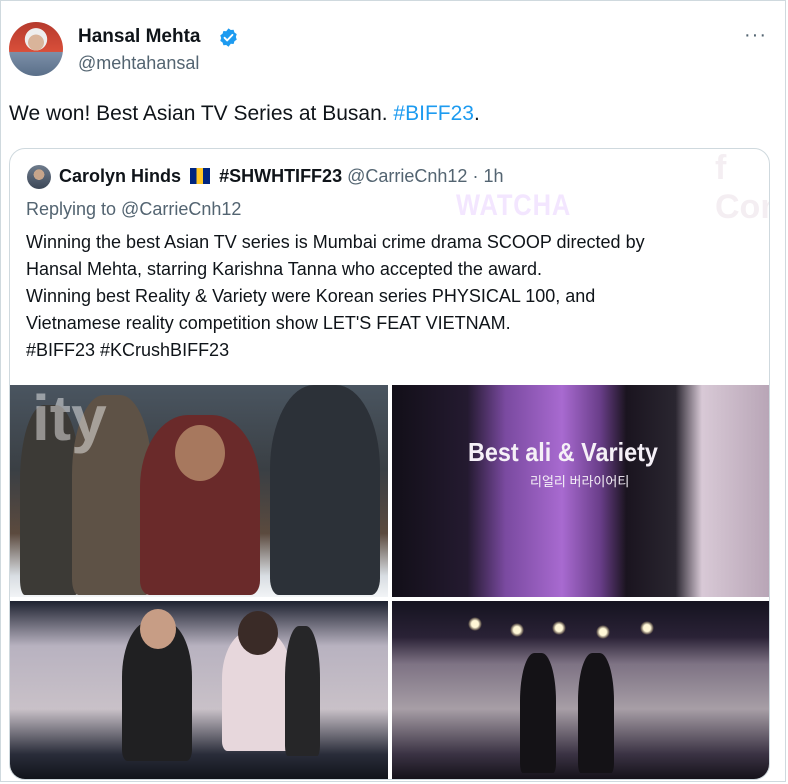 The image size is (788, 784). What do you see at coordinates (580, 690) in the screenshot?
I see `media-image-best-variety` at bounding box center [580, 690].